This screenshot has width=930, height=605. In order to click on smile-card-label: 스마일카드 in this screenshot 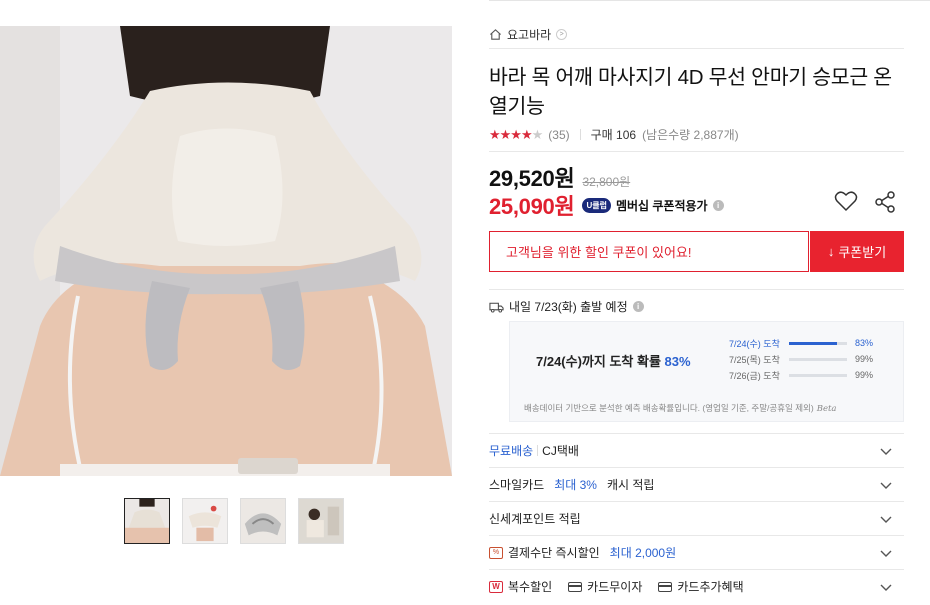, I will do `click(517, 485)`.